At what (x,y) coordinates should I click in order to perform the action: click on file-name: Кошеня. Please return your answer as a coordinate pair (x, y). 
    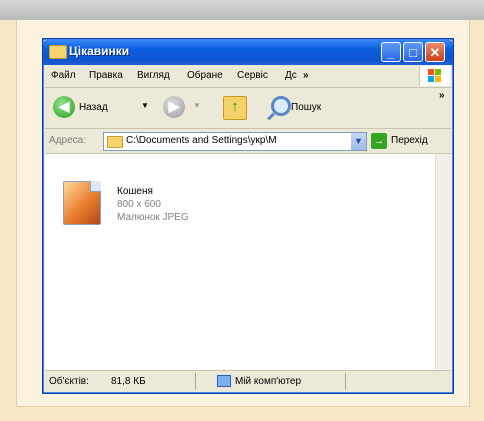
    Looking at the image, I should click on (135, 191).